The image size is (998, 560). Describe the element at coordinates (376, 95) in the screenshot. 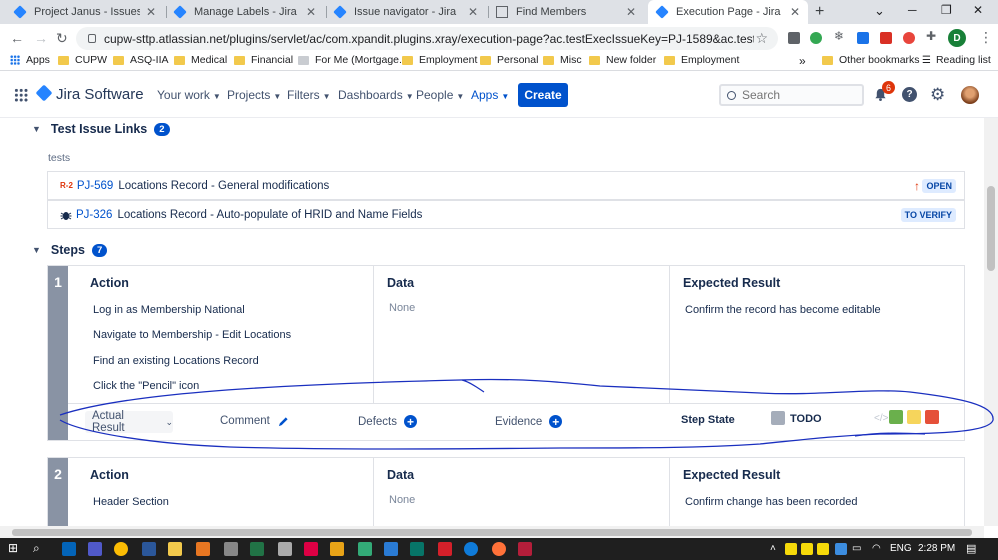

I see `nav-dashboards: Dashboards ▼` at that location.